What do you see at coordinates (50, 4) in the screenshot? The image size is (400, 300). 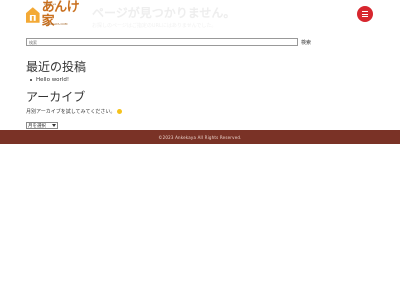 I see `logo-tagline: Anke-ya` at bounding box center [50, 4].